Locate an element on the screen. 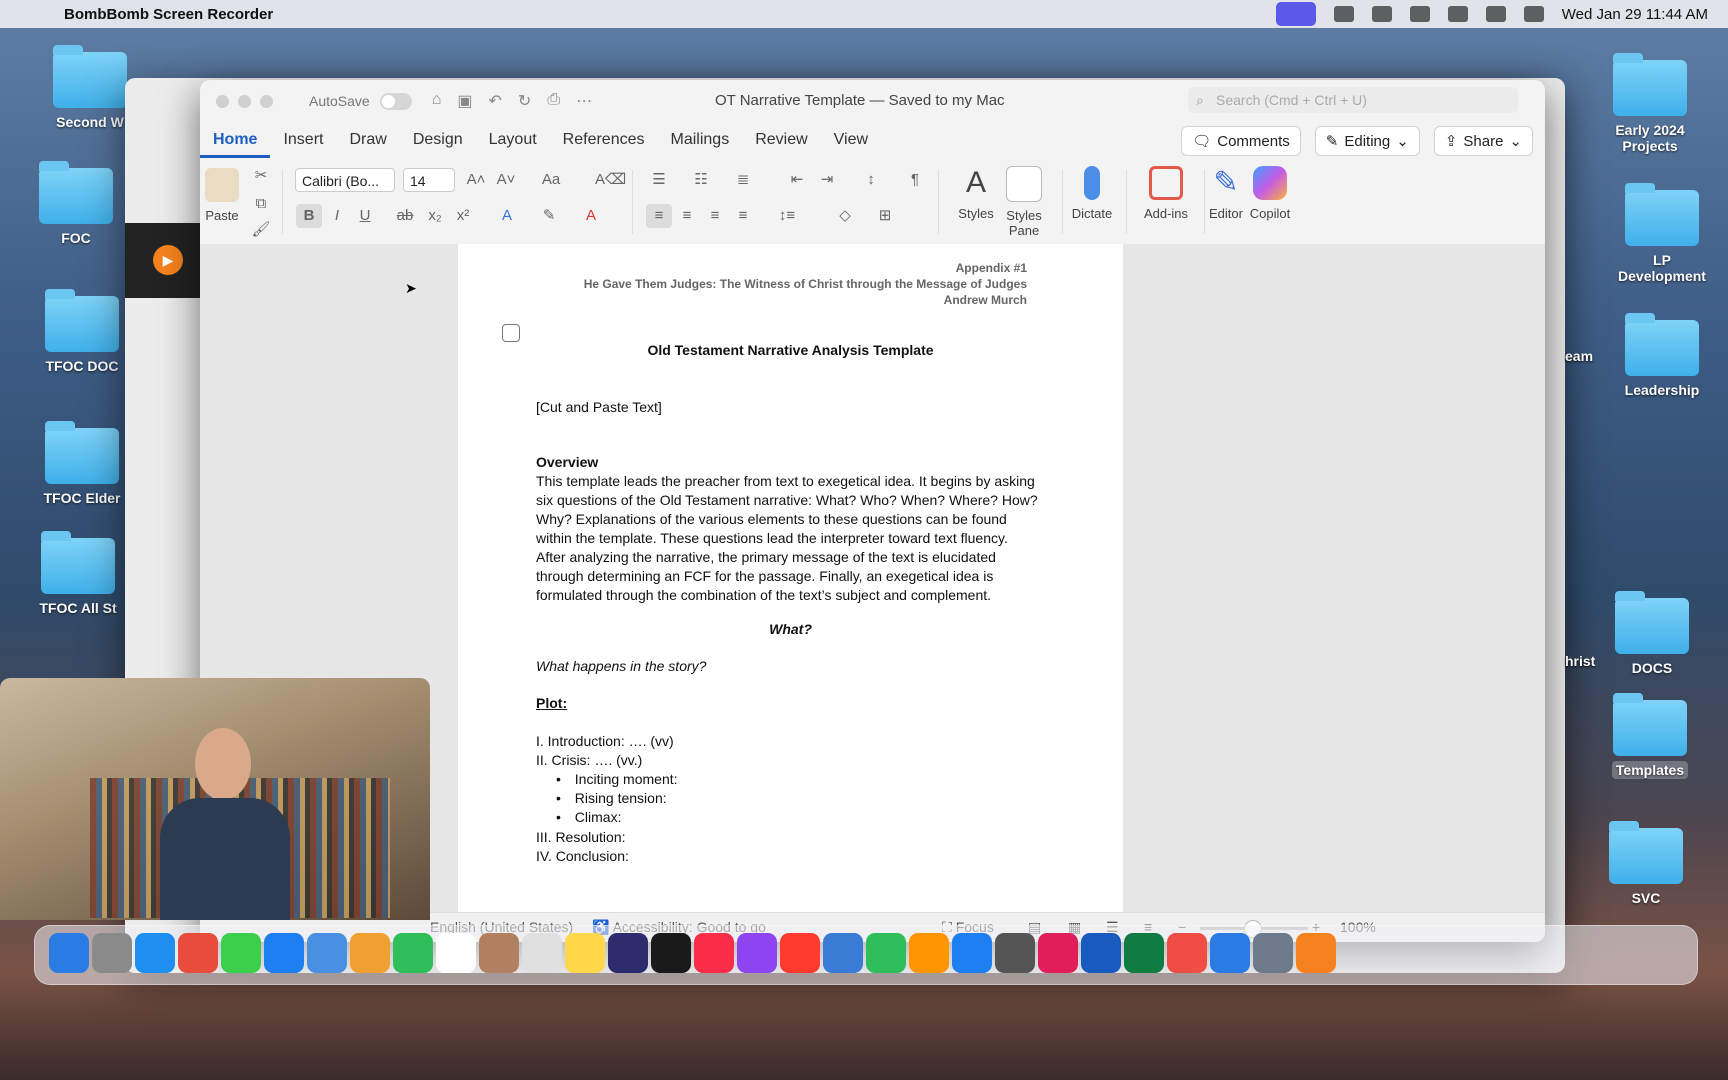 This screenshot has width=1728, height=1080. notes-icon is located at coordinates (585, 953).